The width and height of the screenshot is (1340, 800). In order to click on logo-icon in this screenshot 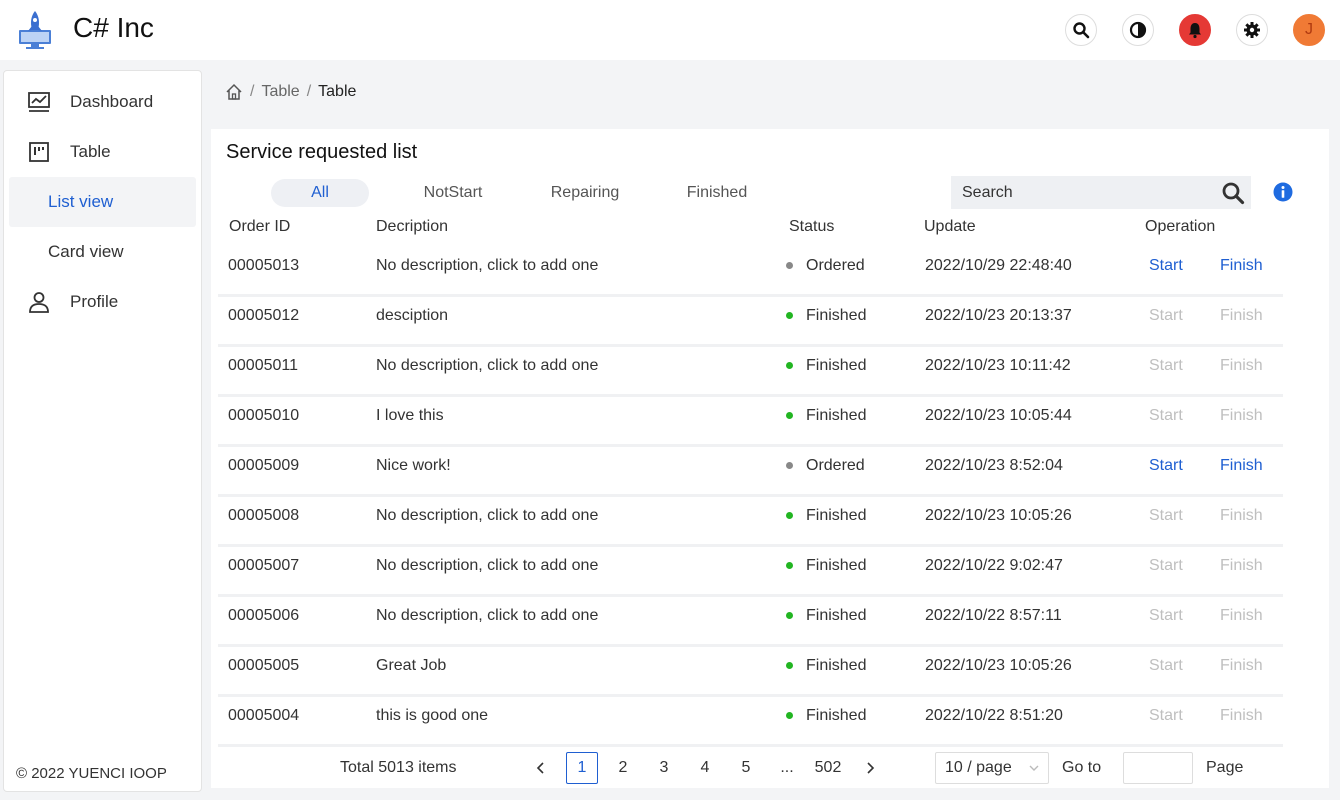, I will do `click(35, 30)`.